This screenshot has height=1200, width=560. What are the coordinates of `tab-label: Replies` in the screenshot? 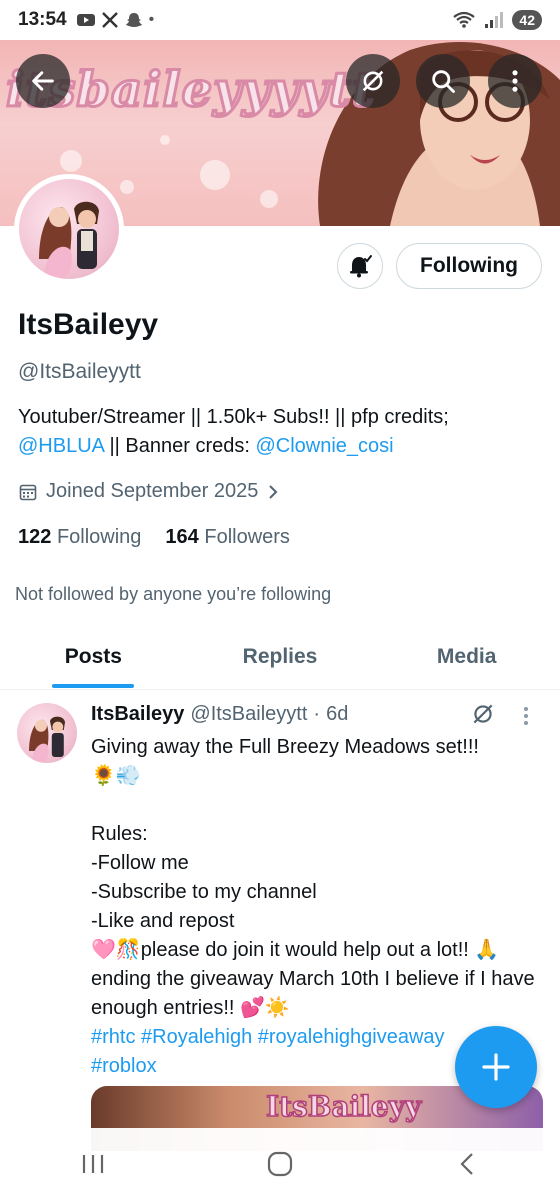 It's located at (280, 656).